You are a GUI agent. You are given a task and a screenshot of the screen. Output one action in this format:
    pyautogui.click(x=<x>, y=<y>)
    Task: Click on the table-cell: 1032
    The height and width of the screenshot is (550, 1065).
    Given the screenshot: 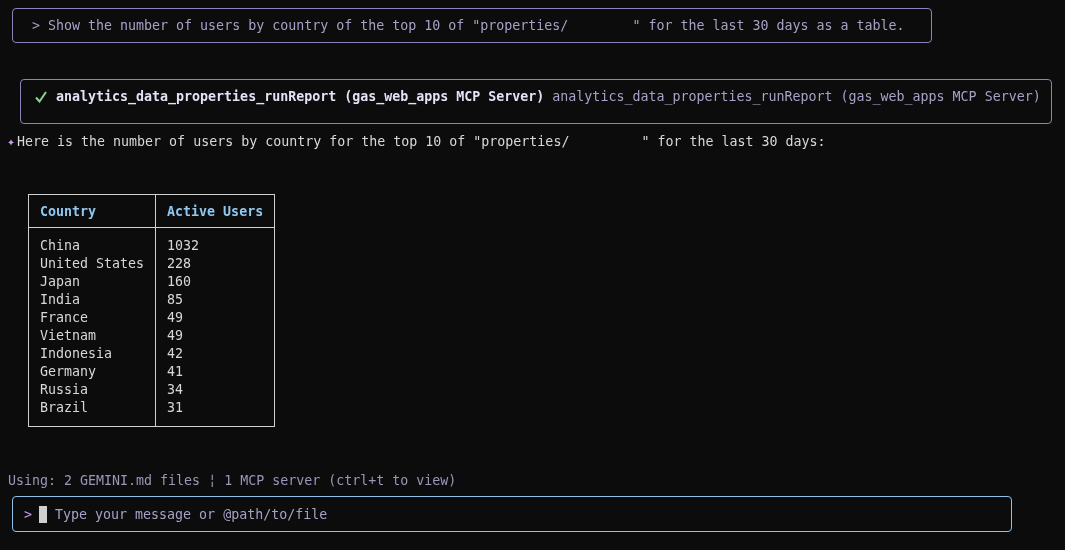 What is the action you would take?
    pyautogui.click(x=215, y=241)
    